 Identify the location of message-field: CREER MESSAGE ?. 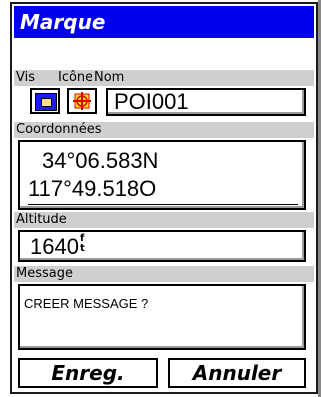
(162, 317).